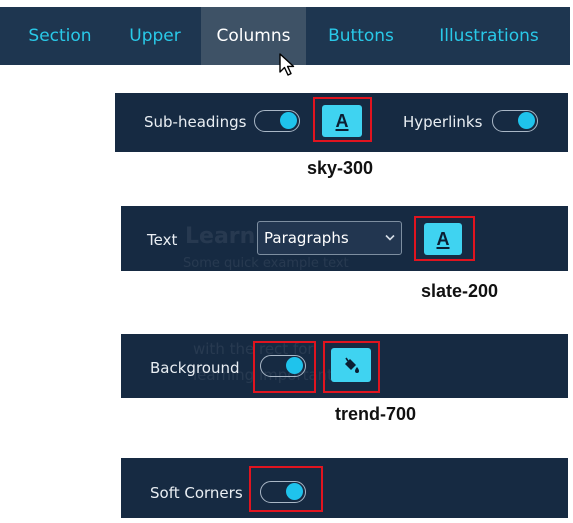 The width and height of the screenshot is (573, 523). I want to click on text-caption: slate-200, so click(460, 291).